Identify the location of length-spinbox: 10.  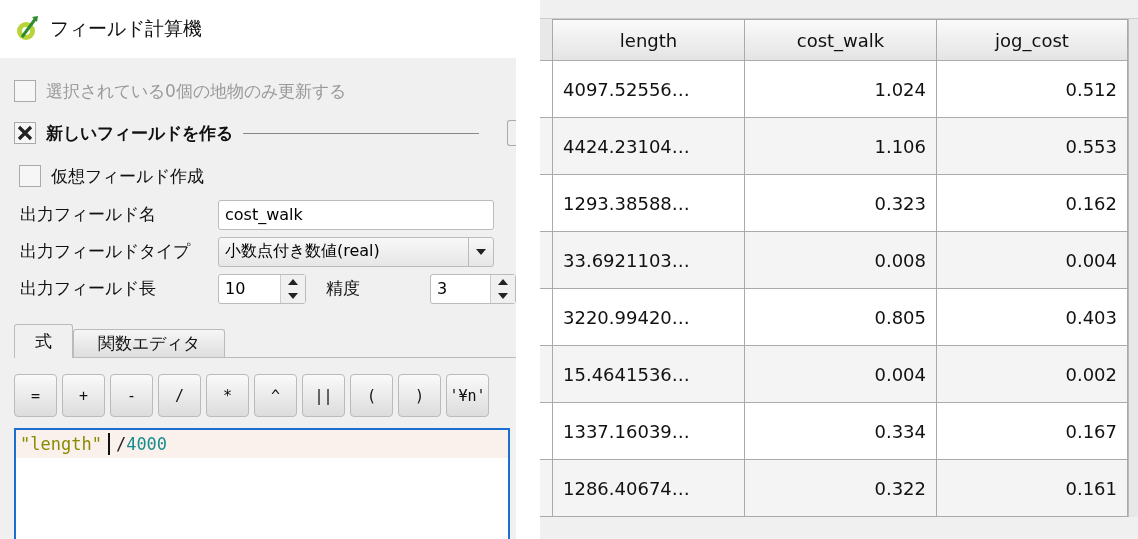
(262, 288).